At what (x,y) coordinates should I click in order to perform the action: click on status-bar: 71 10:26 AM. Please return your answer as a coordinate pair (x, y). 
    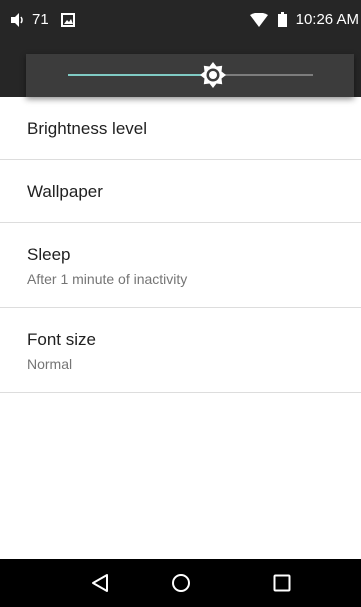
    Looking at the image, I should click on (180, 22).